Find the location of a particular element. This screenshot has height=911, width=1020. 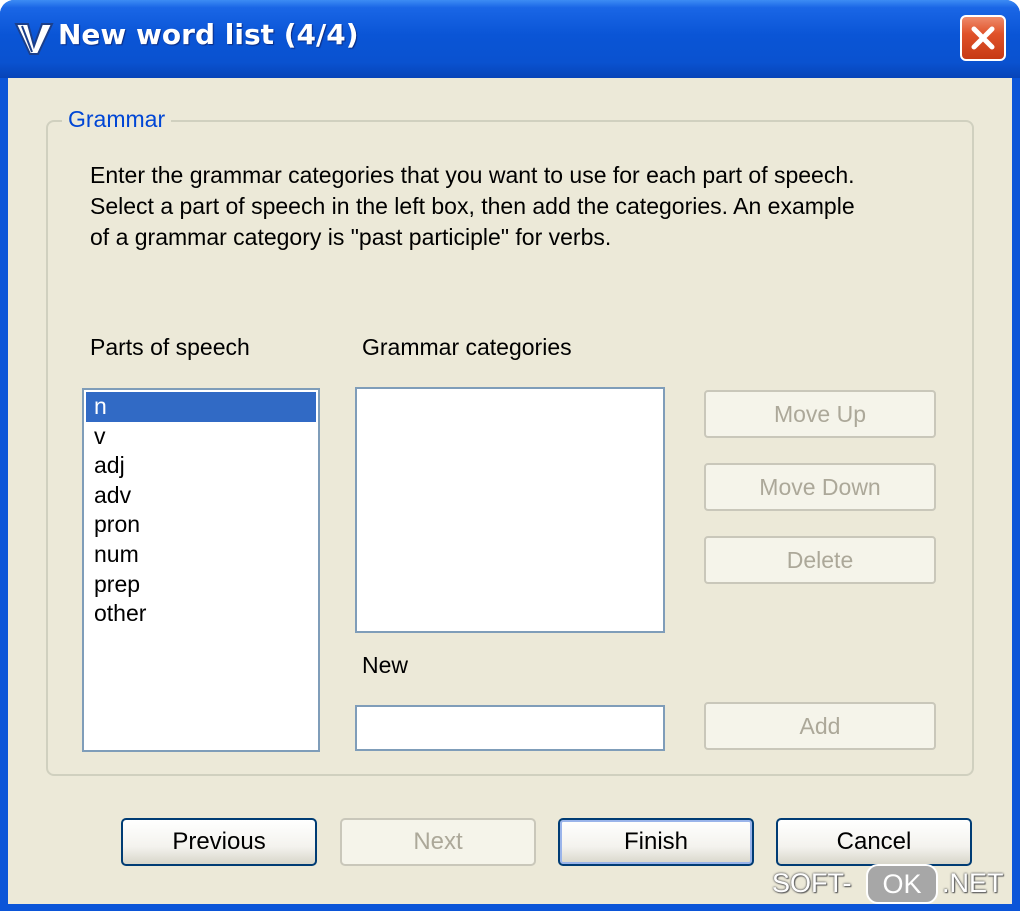

move-up-button: Move Up is located at coordinates (820, 414).